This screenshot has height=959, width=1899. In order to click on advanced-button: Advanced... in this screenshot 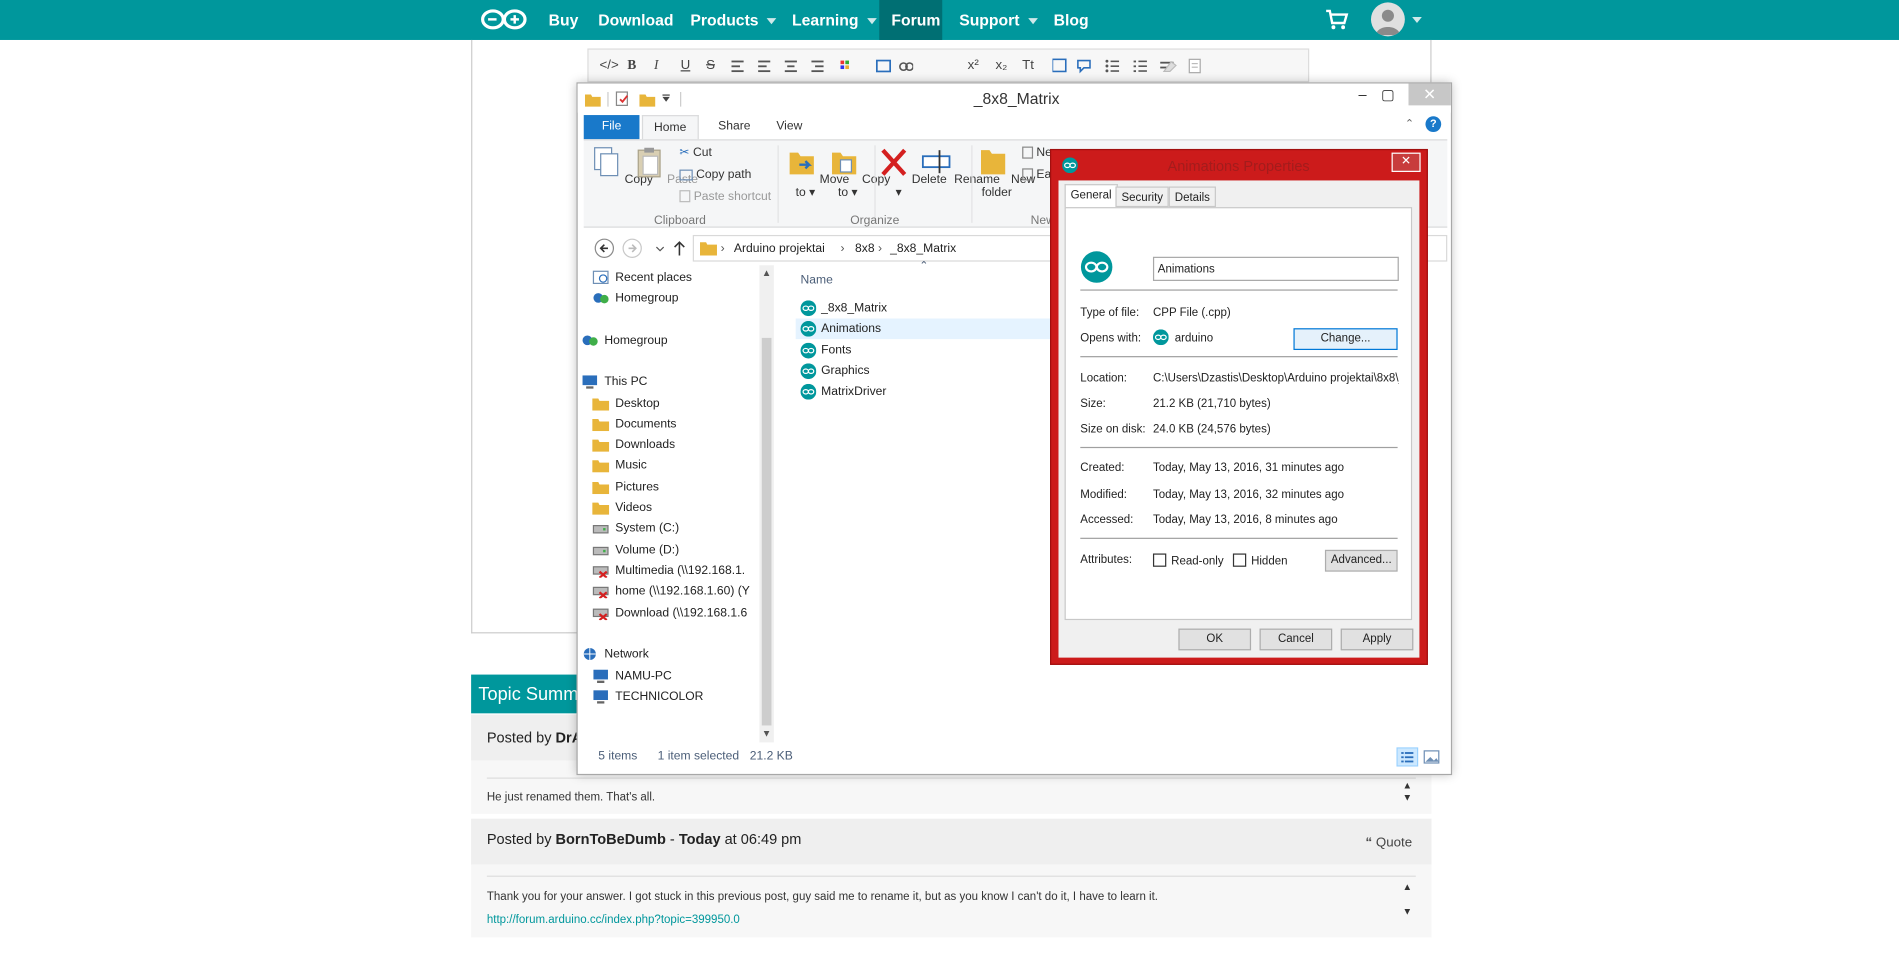, I will do `click(1361, 560)`.